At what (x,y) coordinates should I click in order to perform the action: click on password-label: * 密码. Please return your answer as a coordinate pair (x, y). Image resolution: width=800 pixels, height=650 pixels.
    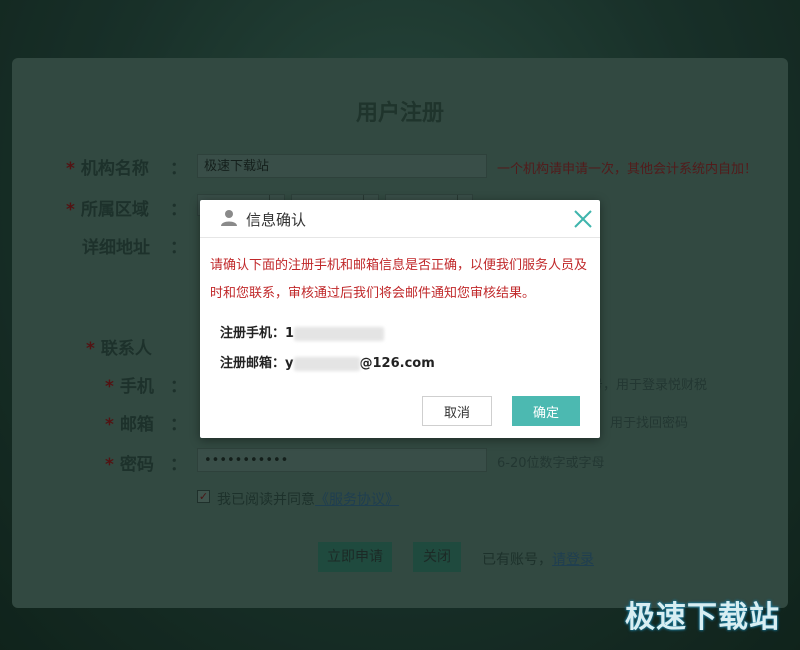
    Looking at the image, I should click on (129, 465).